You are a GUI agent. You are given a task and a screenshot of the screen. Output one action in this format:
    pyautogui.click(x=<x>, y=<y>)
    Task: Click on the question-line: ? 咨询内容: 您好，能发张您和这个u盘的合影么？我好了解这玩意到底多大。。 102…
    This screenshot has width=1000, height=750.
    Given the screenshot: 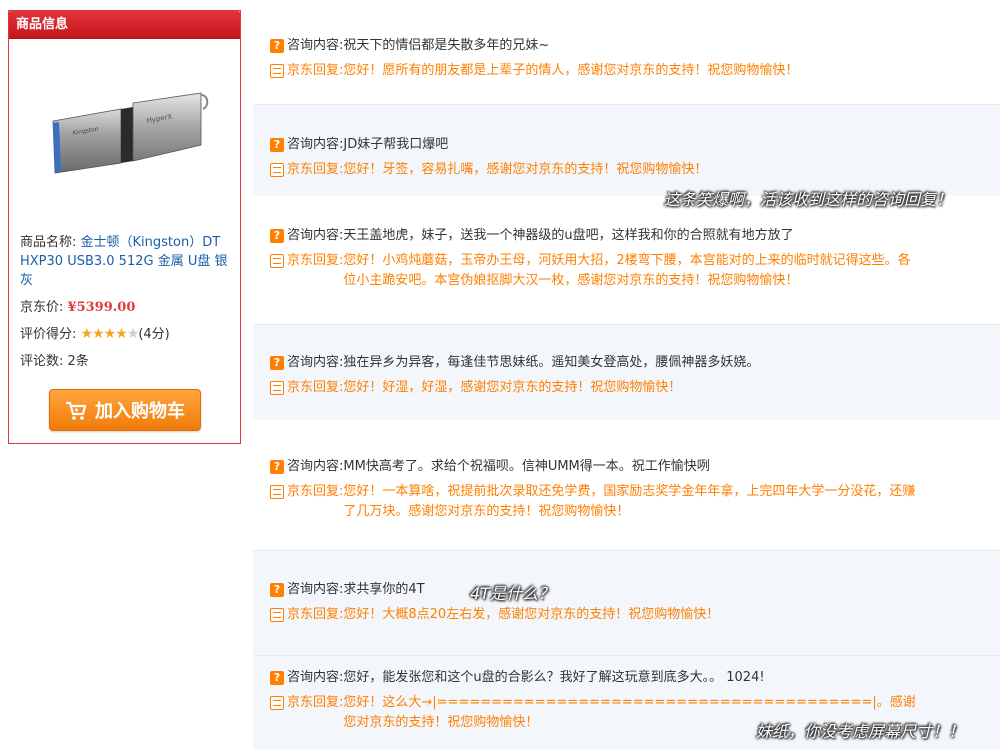 What is the action you would take?
    pyautogui.click(x=635, y=678)
    